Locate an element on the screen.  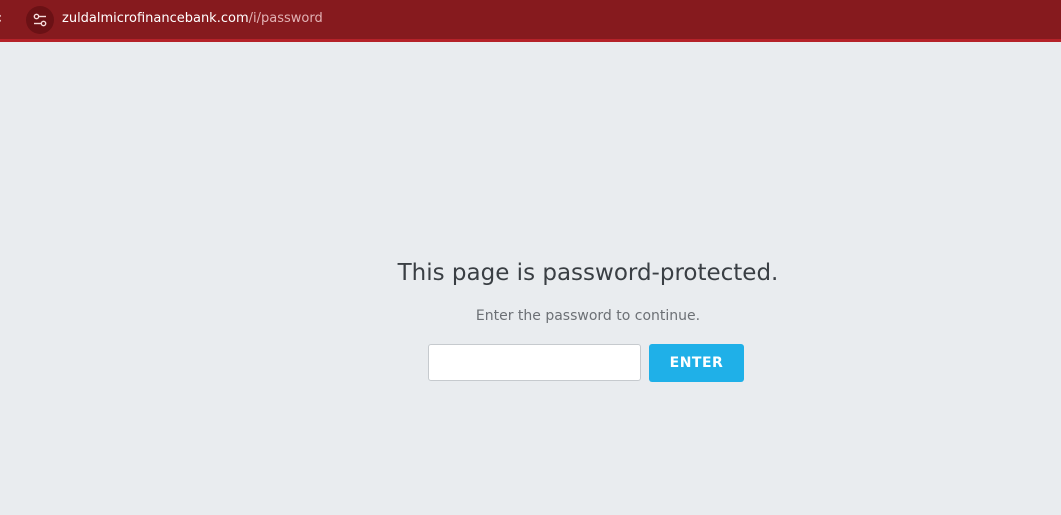
tune-icon is located at coordinates (40, 20).